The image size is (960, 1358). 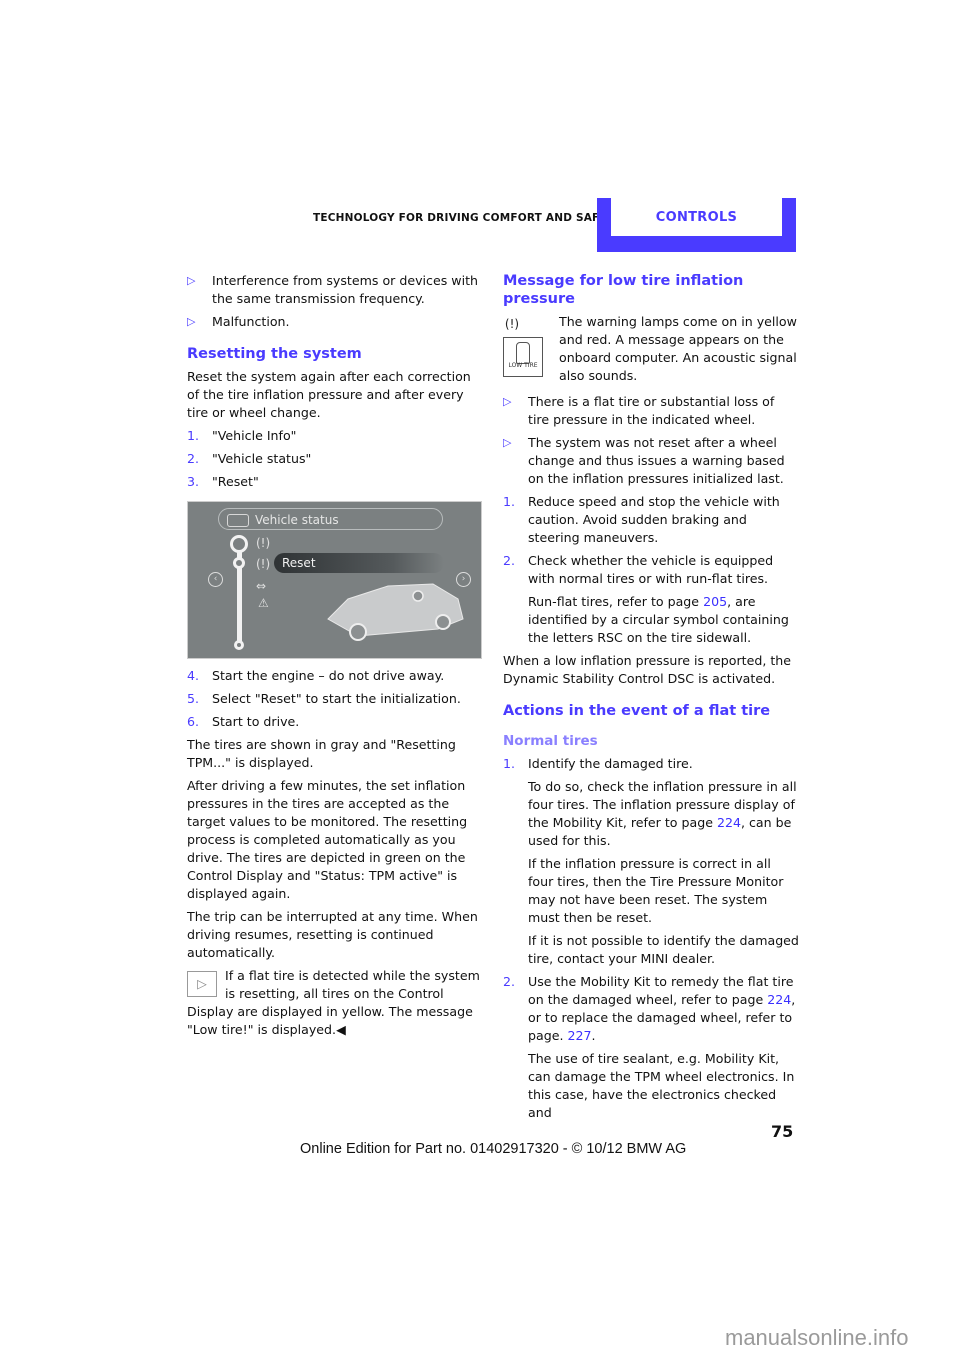 I want to click on page-number: 75, so click(x=782, y=1131).